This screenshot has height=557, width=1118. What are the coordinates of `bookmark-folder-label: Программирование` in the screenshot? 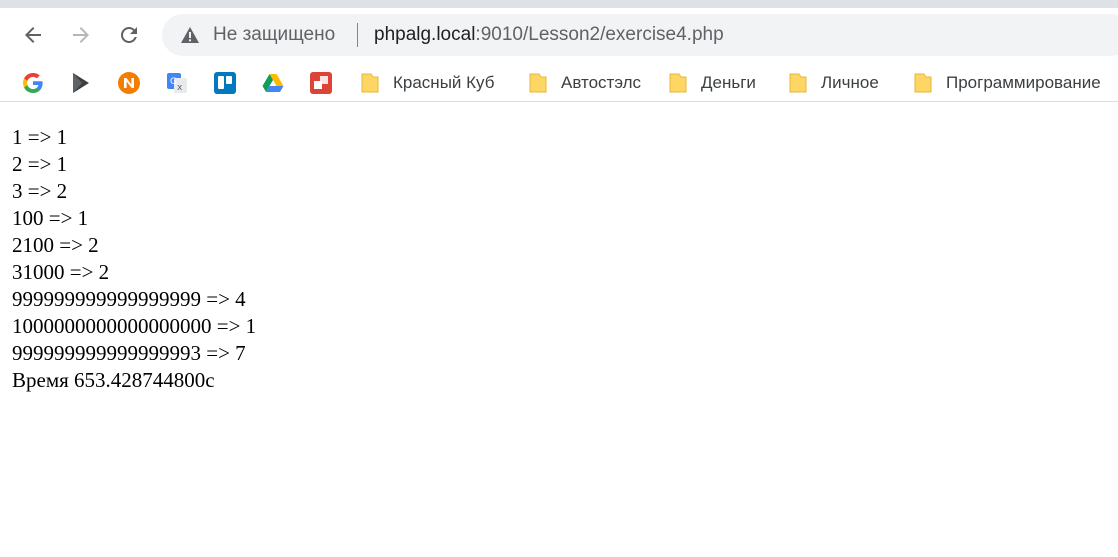 It's located at (1023, 82).